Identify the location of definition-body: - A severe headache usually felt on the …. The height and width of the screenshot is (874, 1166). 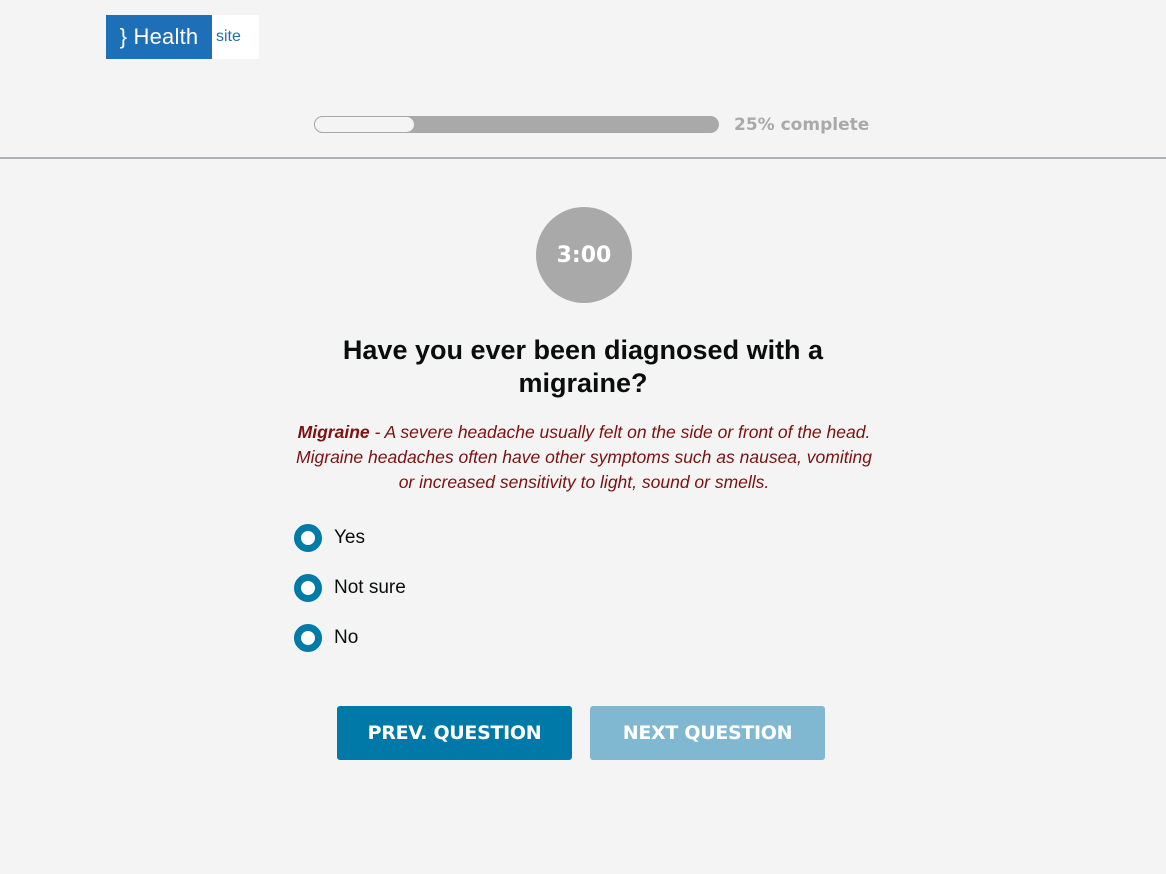
(584, 457).